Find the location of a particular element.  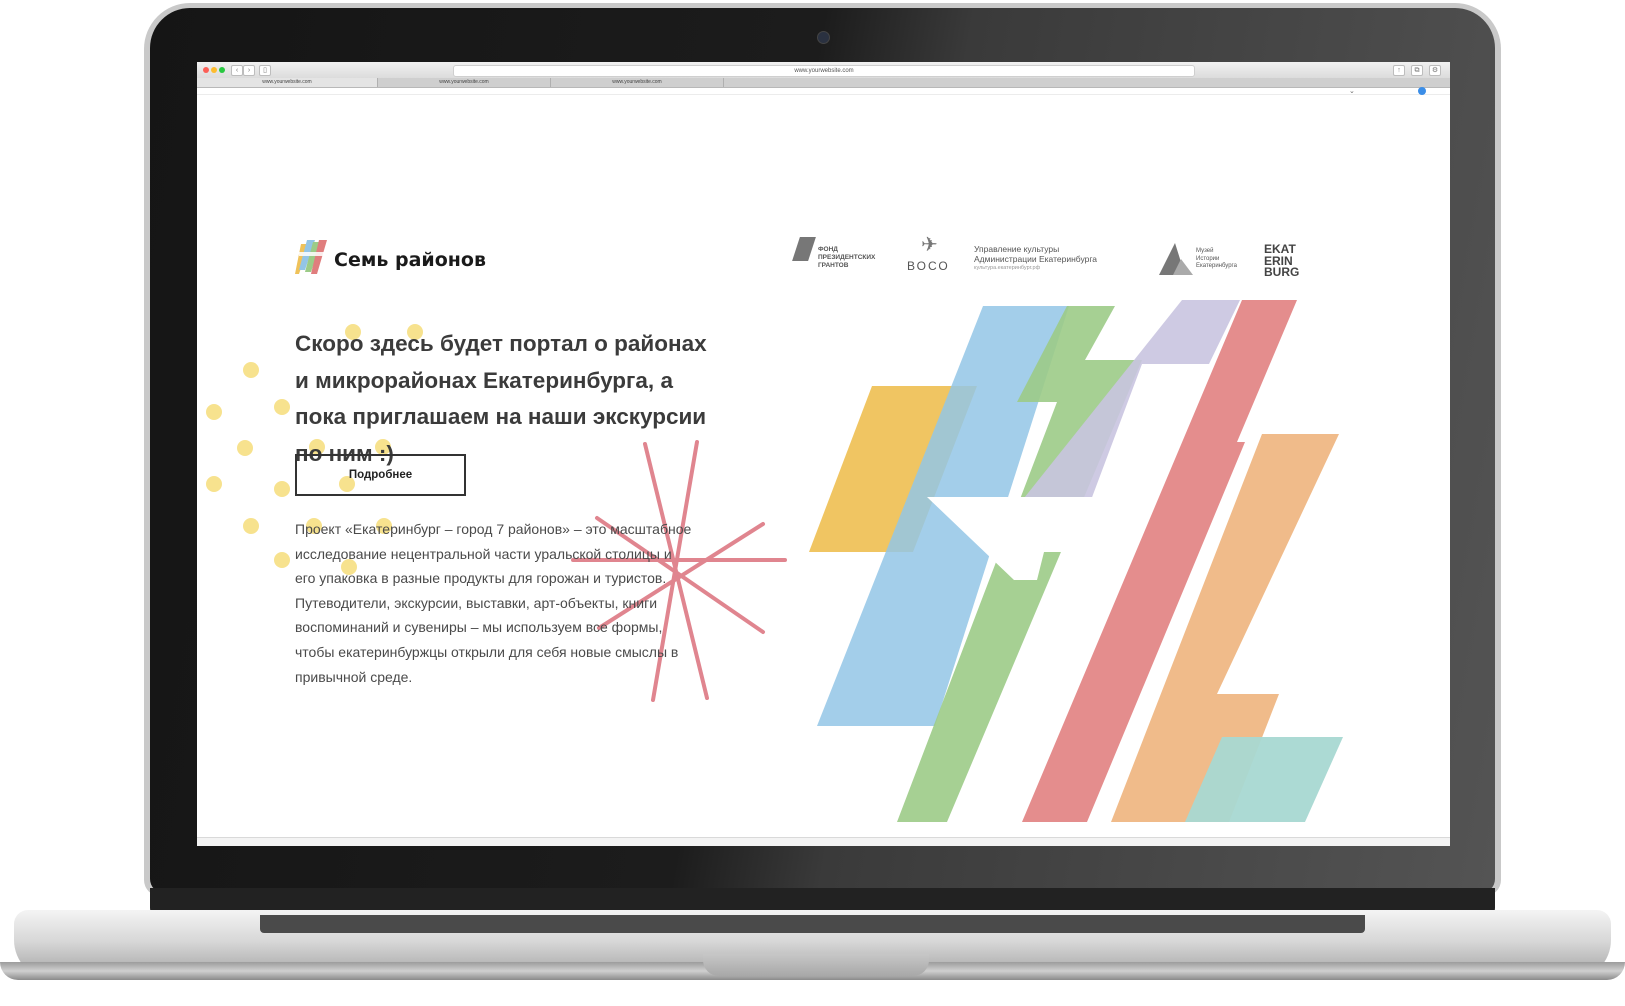

museum-line-2: Истории is located at coordinates (1208, 258).